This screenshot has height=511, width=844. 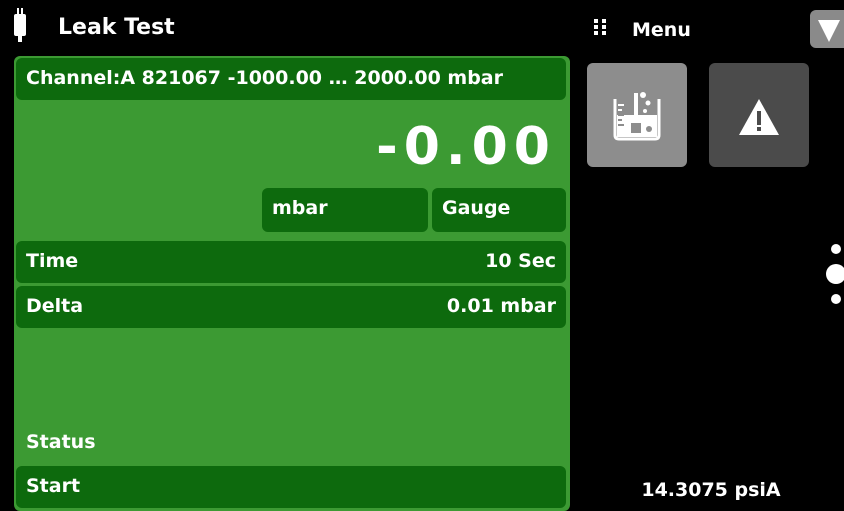 I want to click on delta-label: Delta, so click(x=55, y=306).